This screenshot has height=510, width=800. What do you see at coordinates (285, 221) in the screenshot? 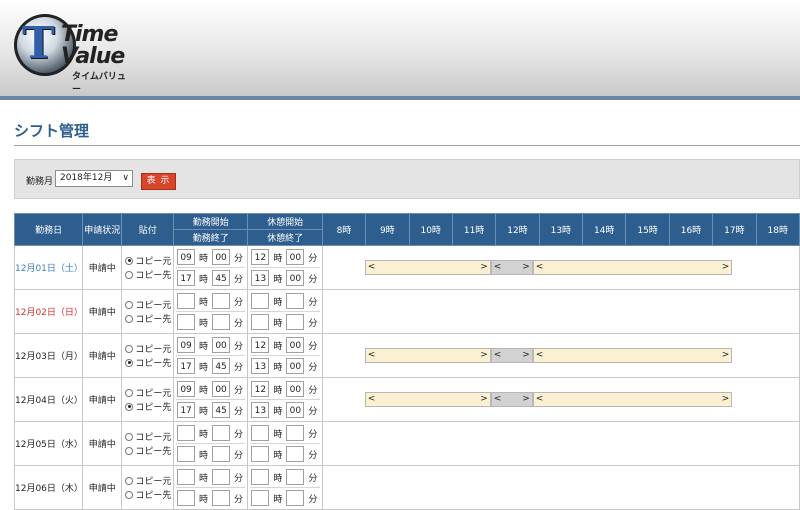
I see `col-break-start: 休憩開始` at bounding box center [285, 221].